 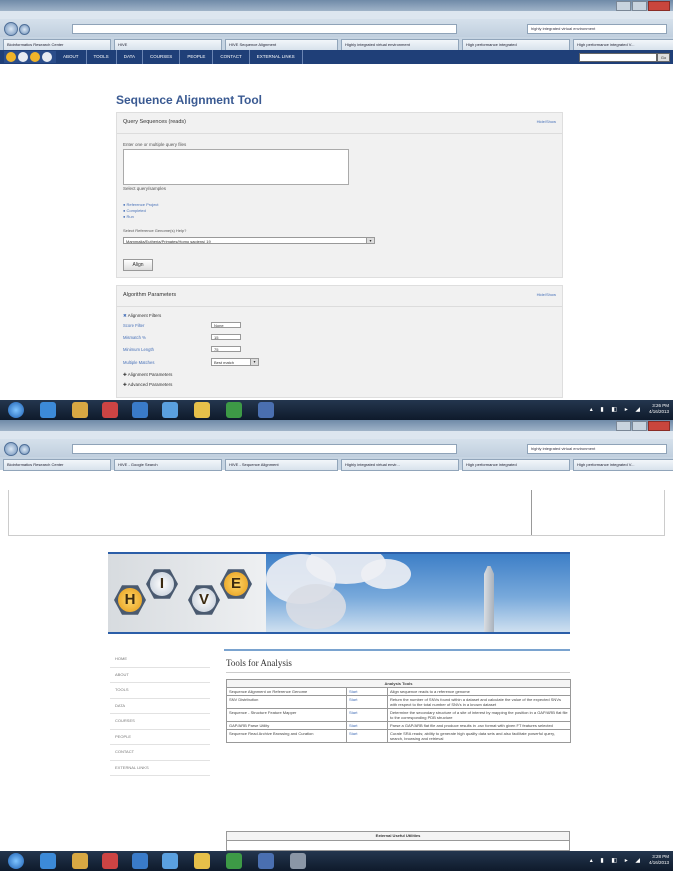 I want to click on alignment-parameters-toggle: ✚ Alignment Parameters, so click(x=147, y=375).